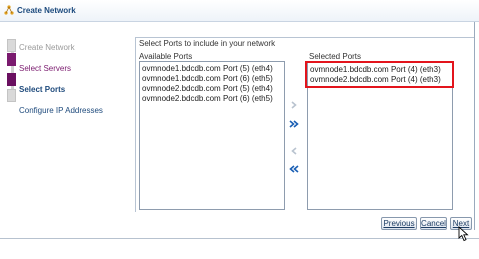  I want to click on train-step-create-network: Create Network, so click(47, 47).